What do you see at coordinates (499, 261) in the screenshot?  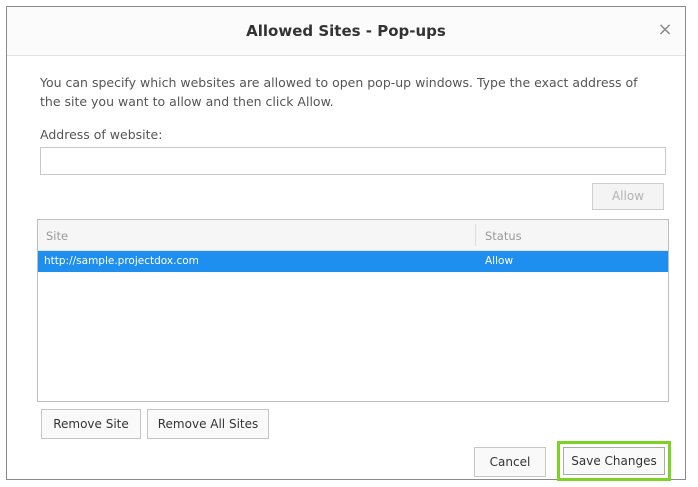 I see `status-cell: Allow` at bounding box center [499, 261].